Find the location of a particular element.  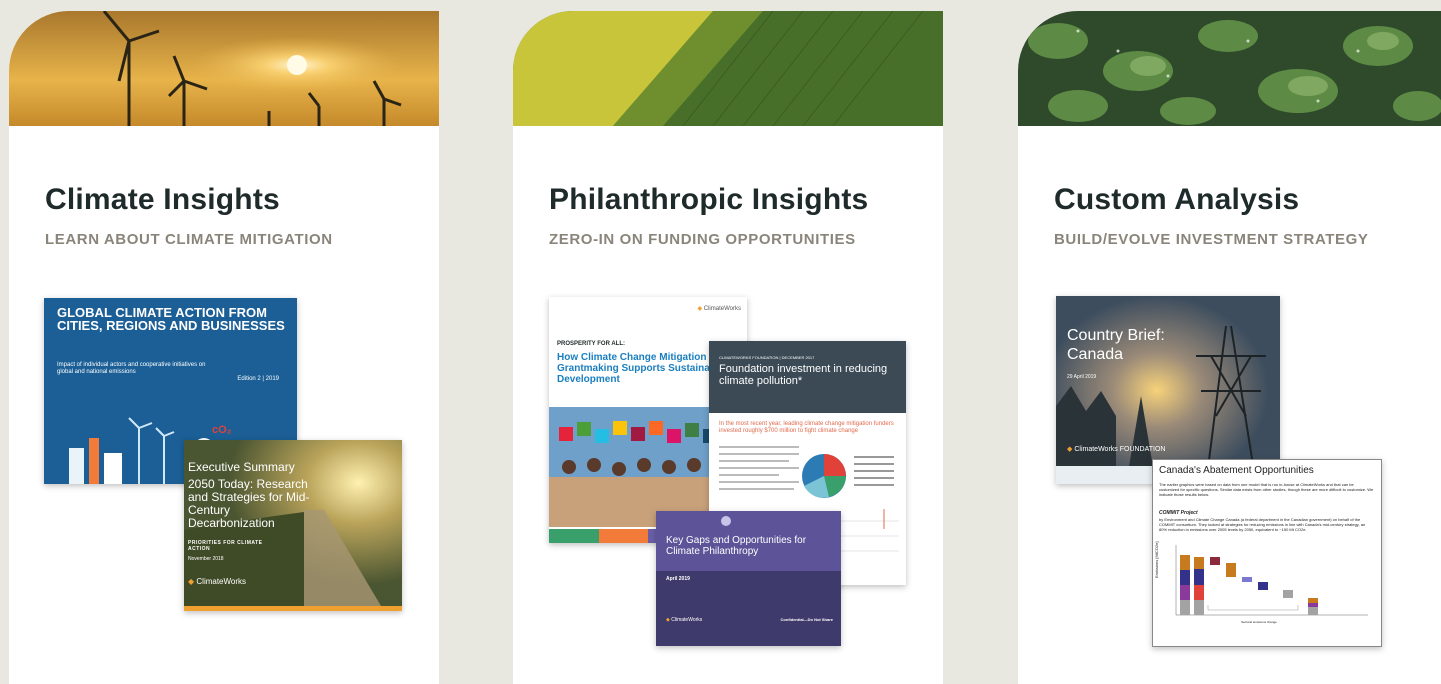

snowy-powerline-image is located at coordinates (1168, 390).